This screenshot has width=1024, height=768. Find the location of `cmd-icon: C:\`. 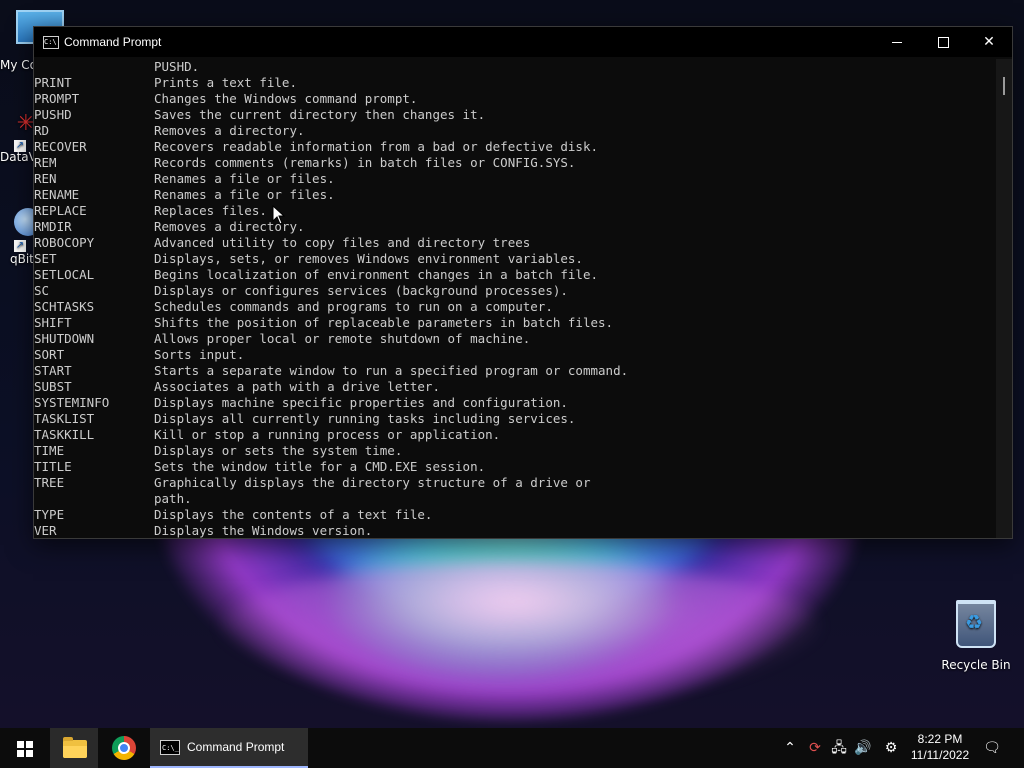

cmd-icon: C:\ is located at coordinates (51, 42).